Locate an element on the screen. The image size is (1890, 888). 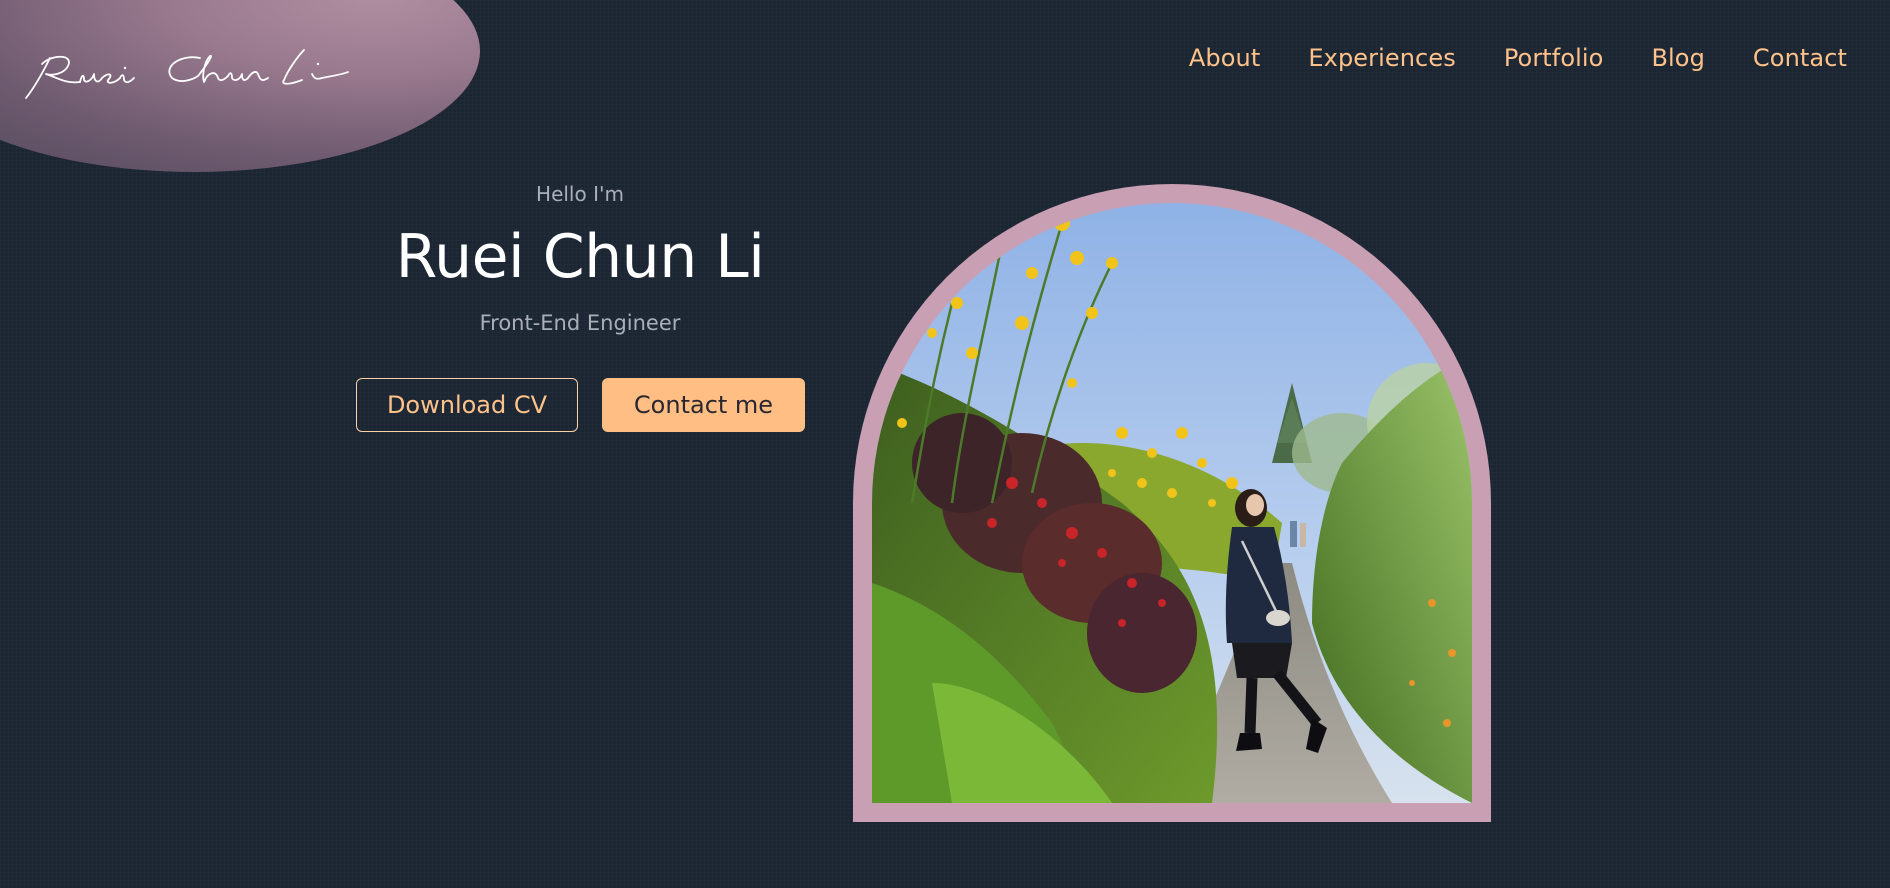
main-nav: About Experiences Portfolio Blog Contact is located at coordinates (1518, 58).